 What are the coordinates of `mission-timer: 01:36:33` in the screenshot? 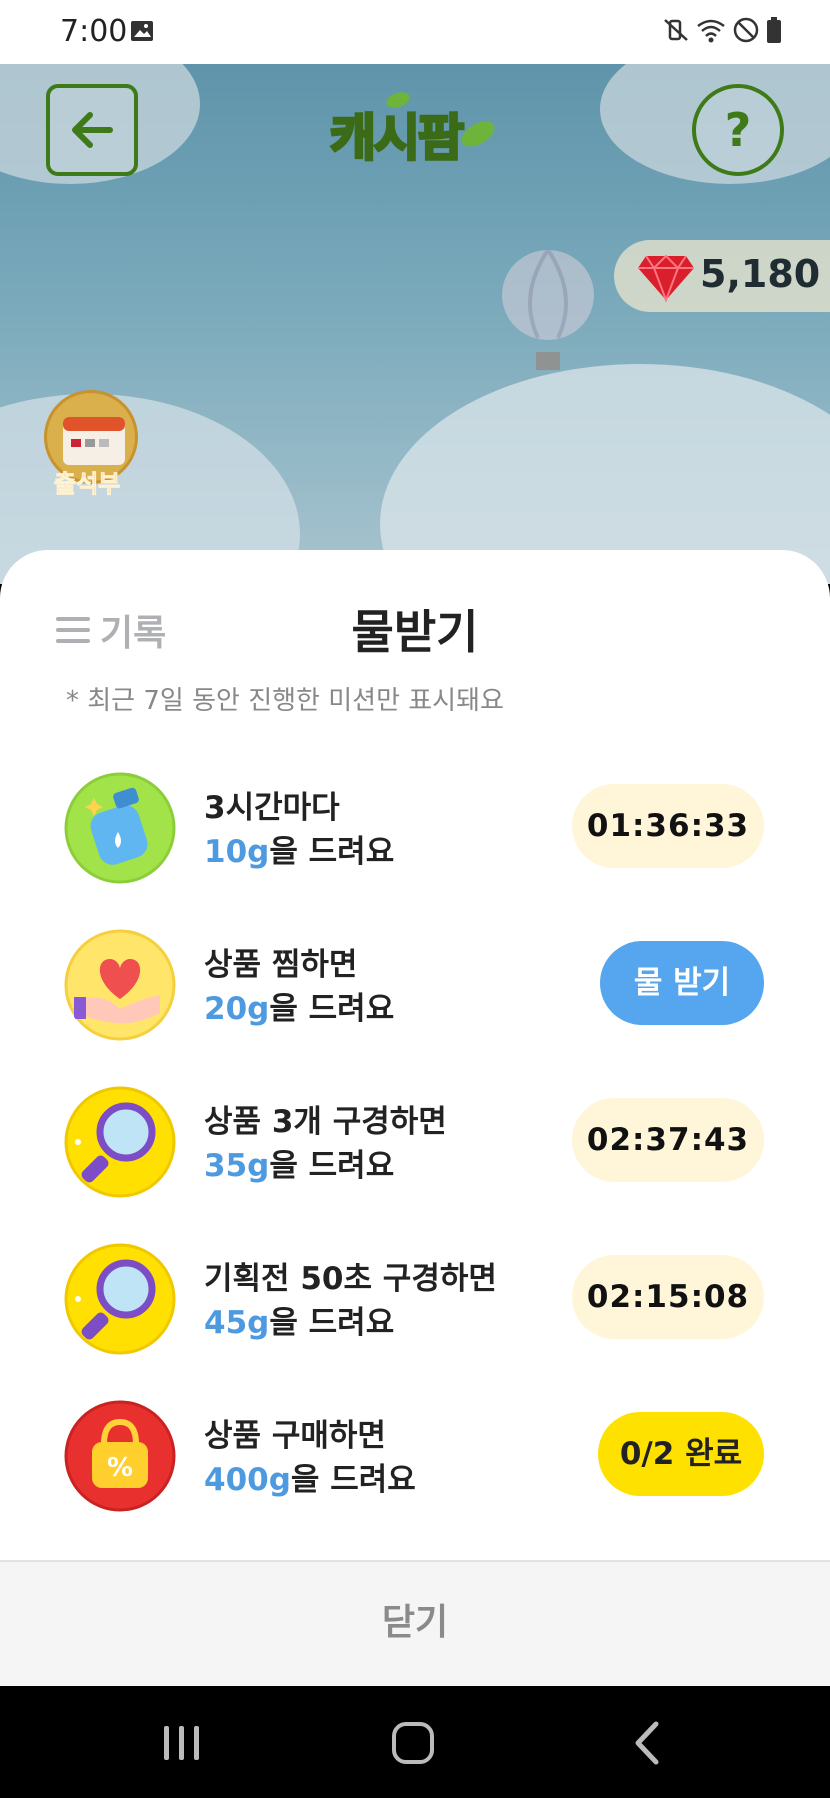 It's located at (668, 826).